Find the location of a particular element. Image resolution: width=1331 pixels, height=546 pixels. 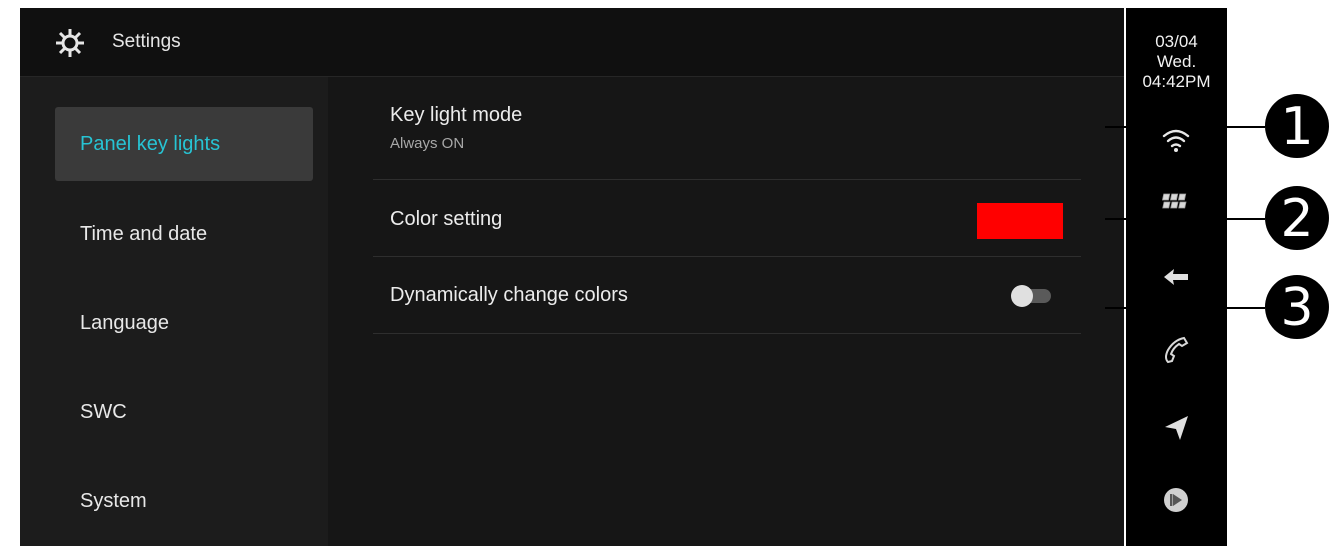

apps-grid-icon is located at coordinates (1176, 204).